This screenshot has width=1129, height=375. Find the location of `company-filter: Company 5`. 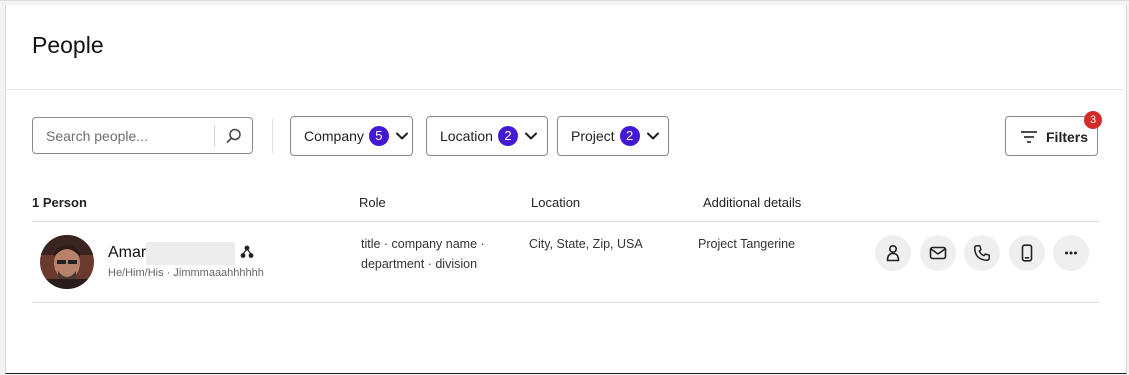

company-filter: Company 5 is located at coordinates (351, 136).